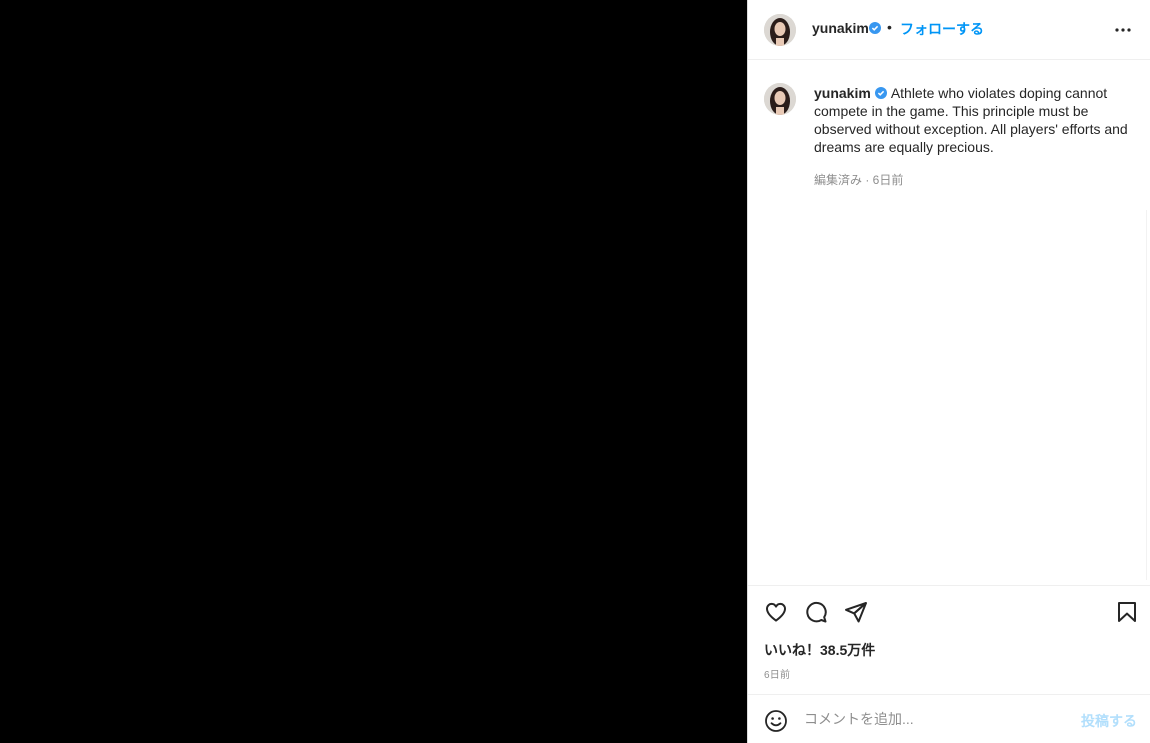 The height and width of the screenshot is (743, 1150). I want to click on comment-icon, so click(816, 612).